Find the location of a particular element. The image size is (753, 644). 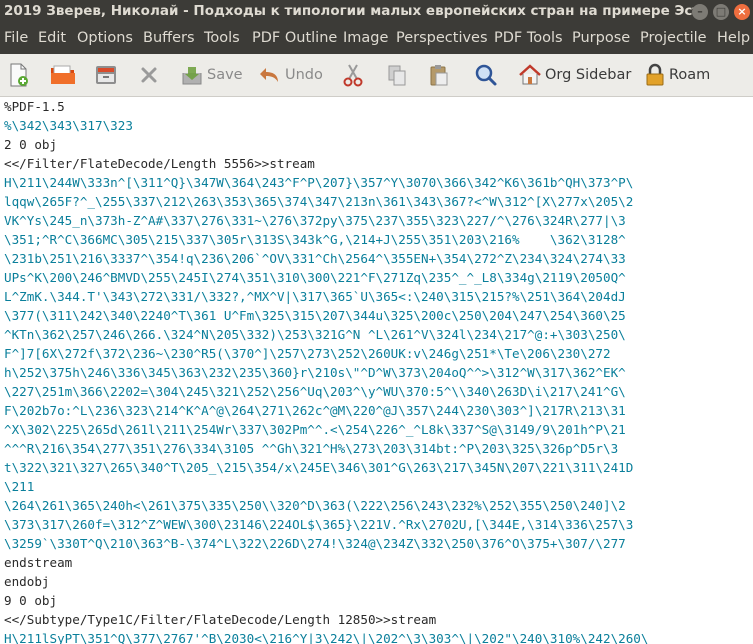

archive-button is located at coordinates (106, 75).